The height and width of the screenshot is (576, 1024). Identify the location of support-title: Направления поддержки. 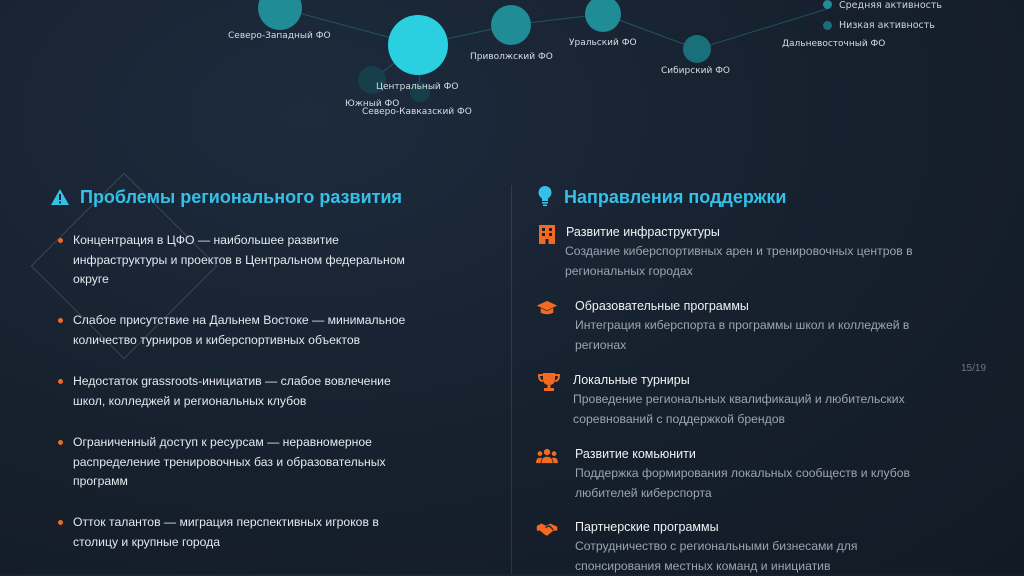
(675, 197).